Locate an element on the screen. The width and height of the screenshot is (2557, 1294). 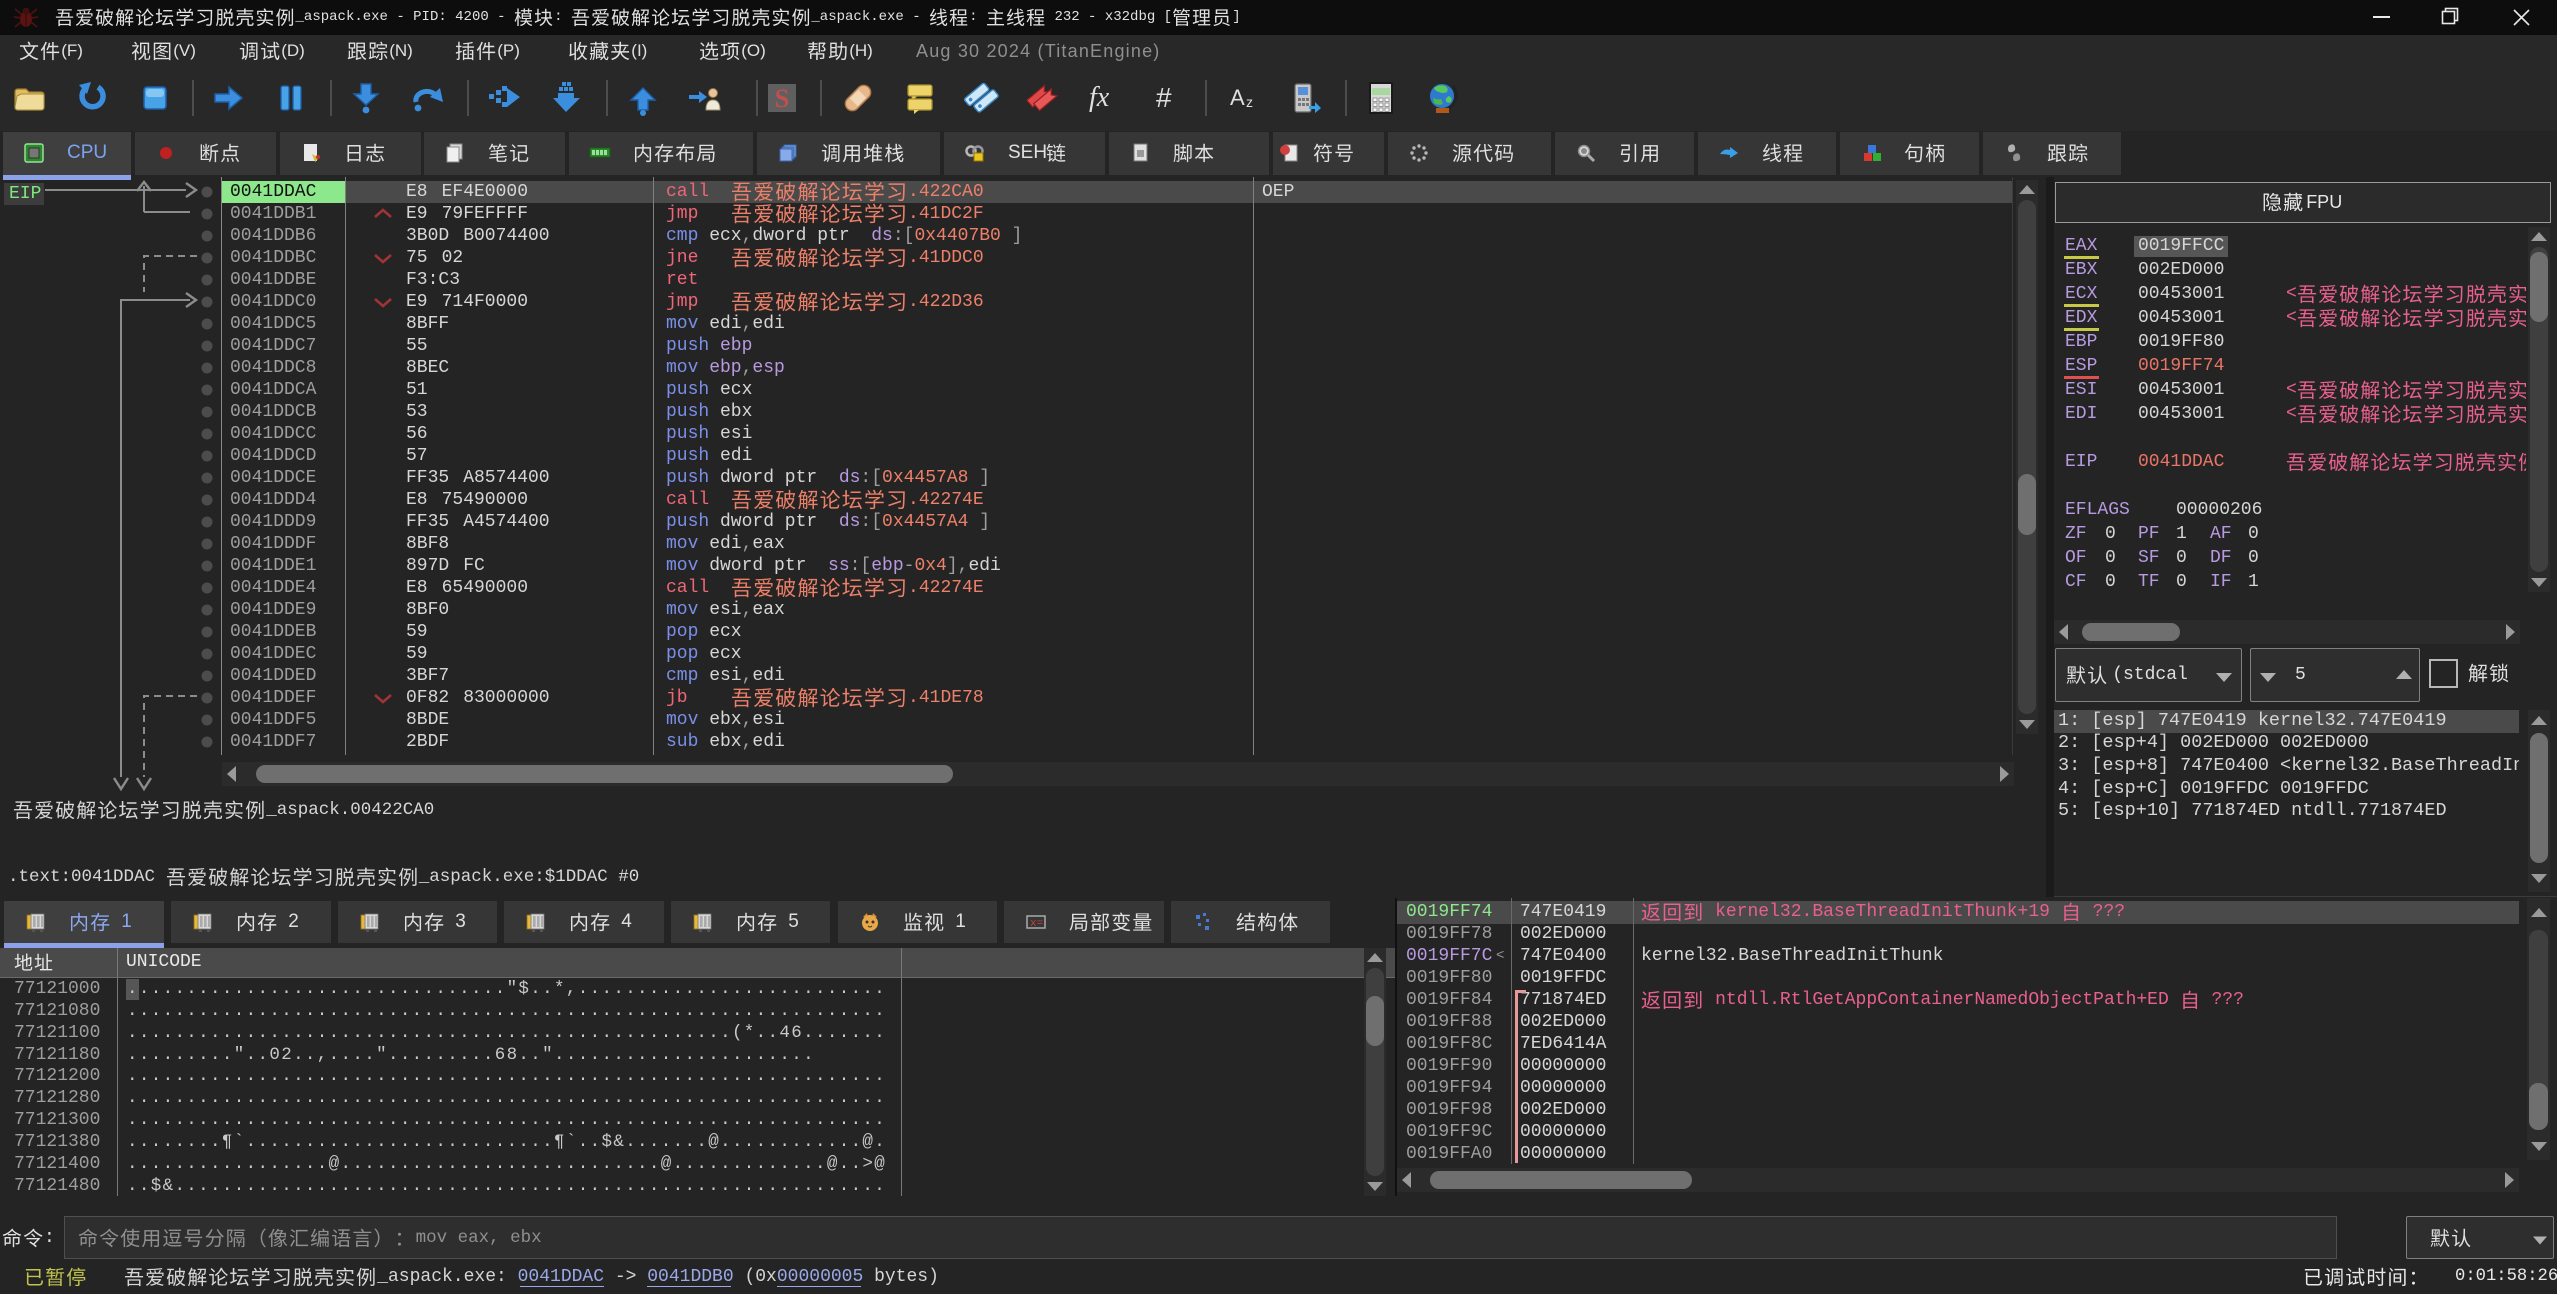
svg-text: x= is located at coordinates (1036, 924).